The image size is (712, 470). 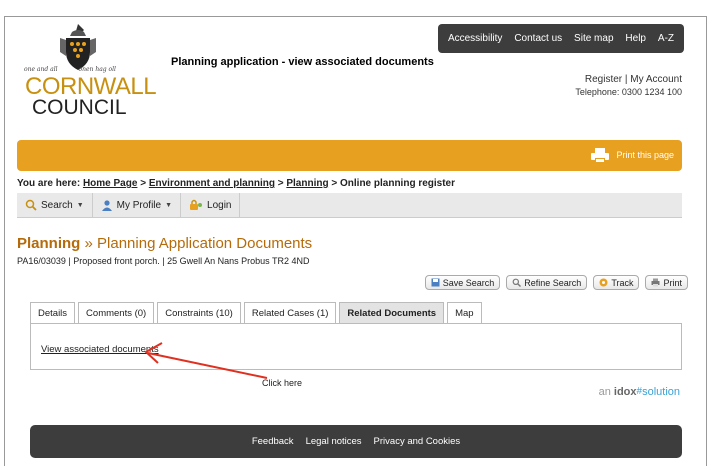 I want to click on logo-line1: CORNWALL, so click(x=91, y=86).